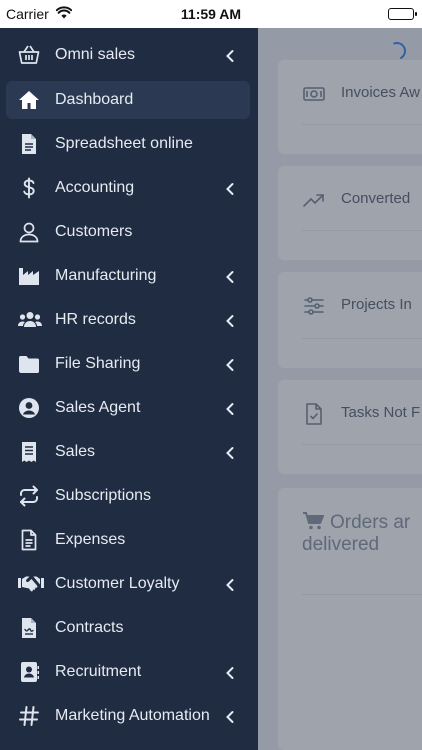  I want to click on sidebar-item-sales: Sales, so click(128, 452).